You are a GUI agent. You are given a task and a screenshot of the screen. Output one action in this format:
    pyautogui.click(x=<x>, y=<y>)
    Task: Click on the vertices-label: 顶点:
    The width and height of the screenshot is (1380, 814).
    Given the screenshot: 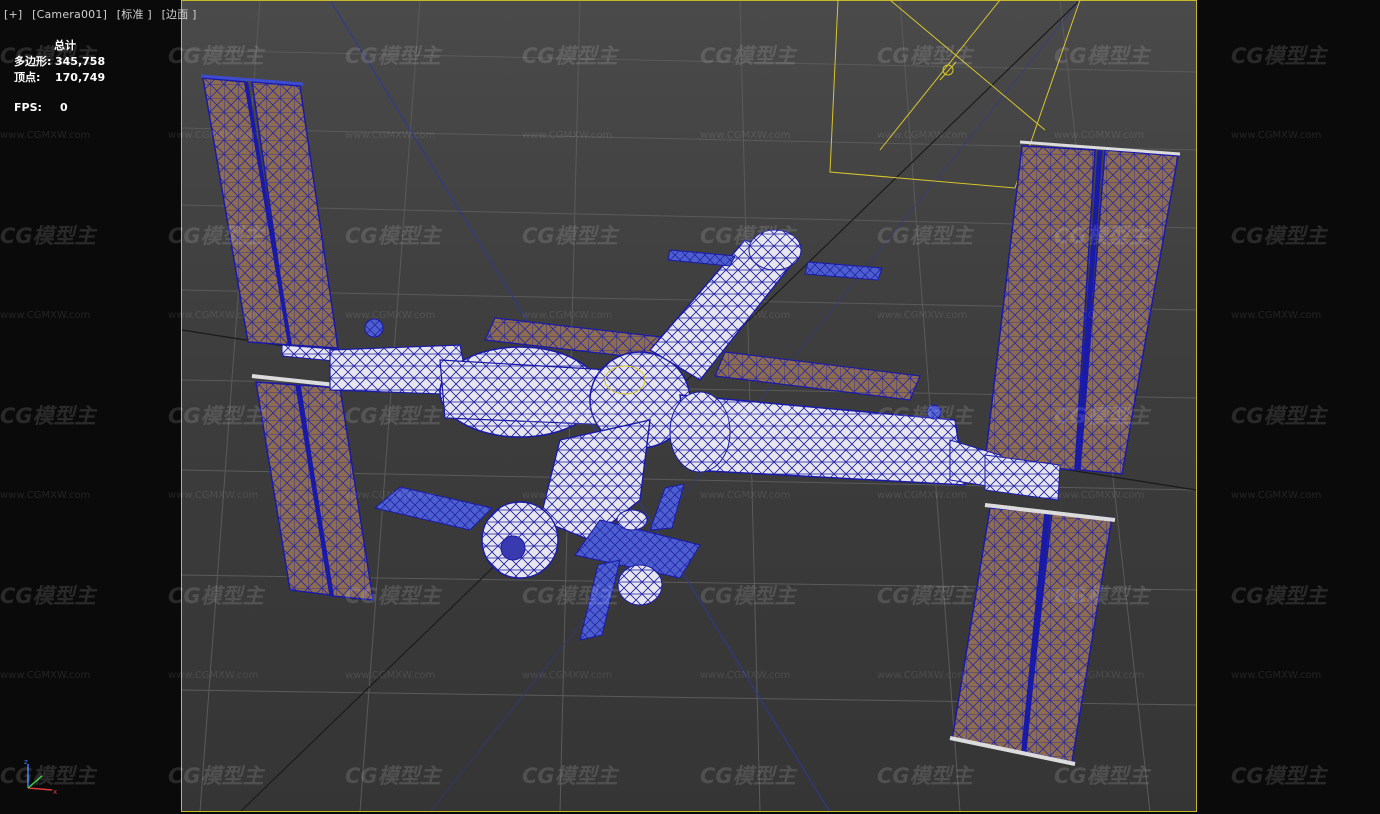 What is the action you would take?
    pyautogui.click(x=27, y=77)
    